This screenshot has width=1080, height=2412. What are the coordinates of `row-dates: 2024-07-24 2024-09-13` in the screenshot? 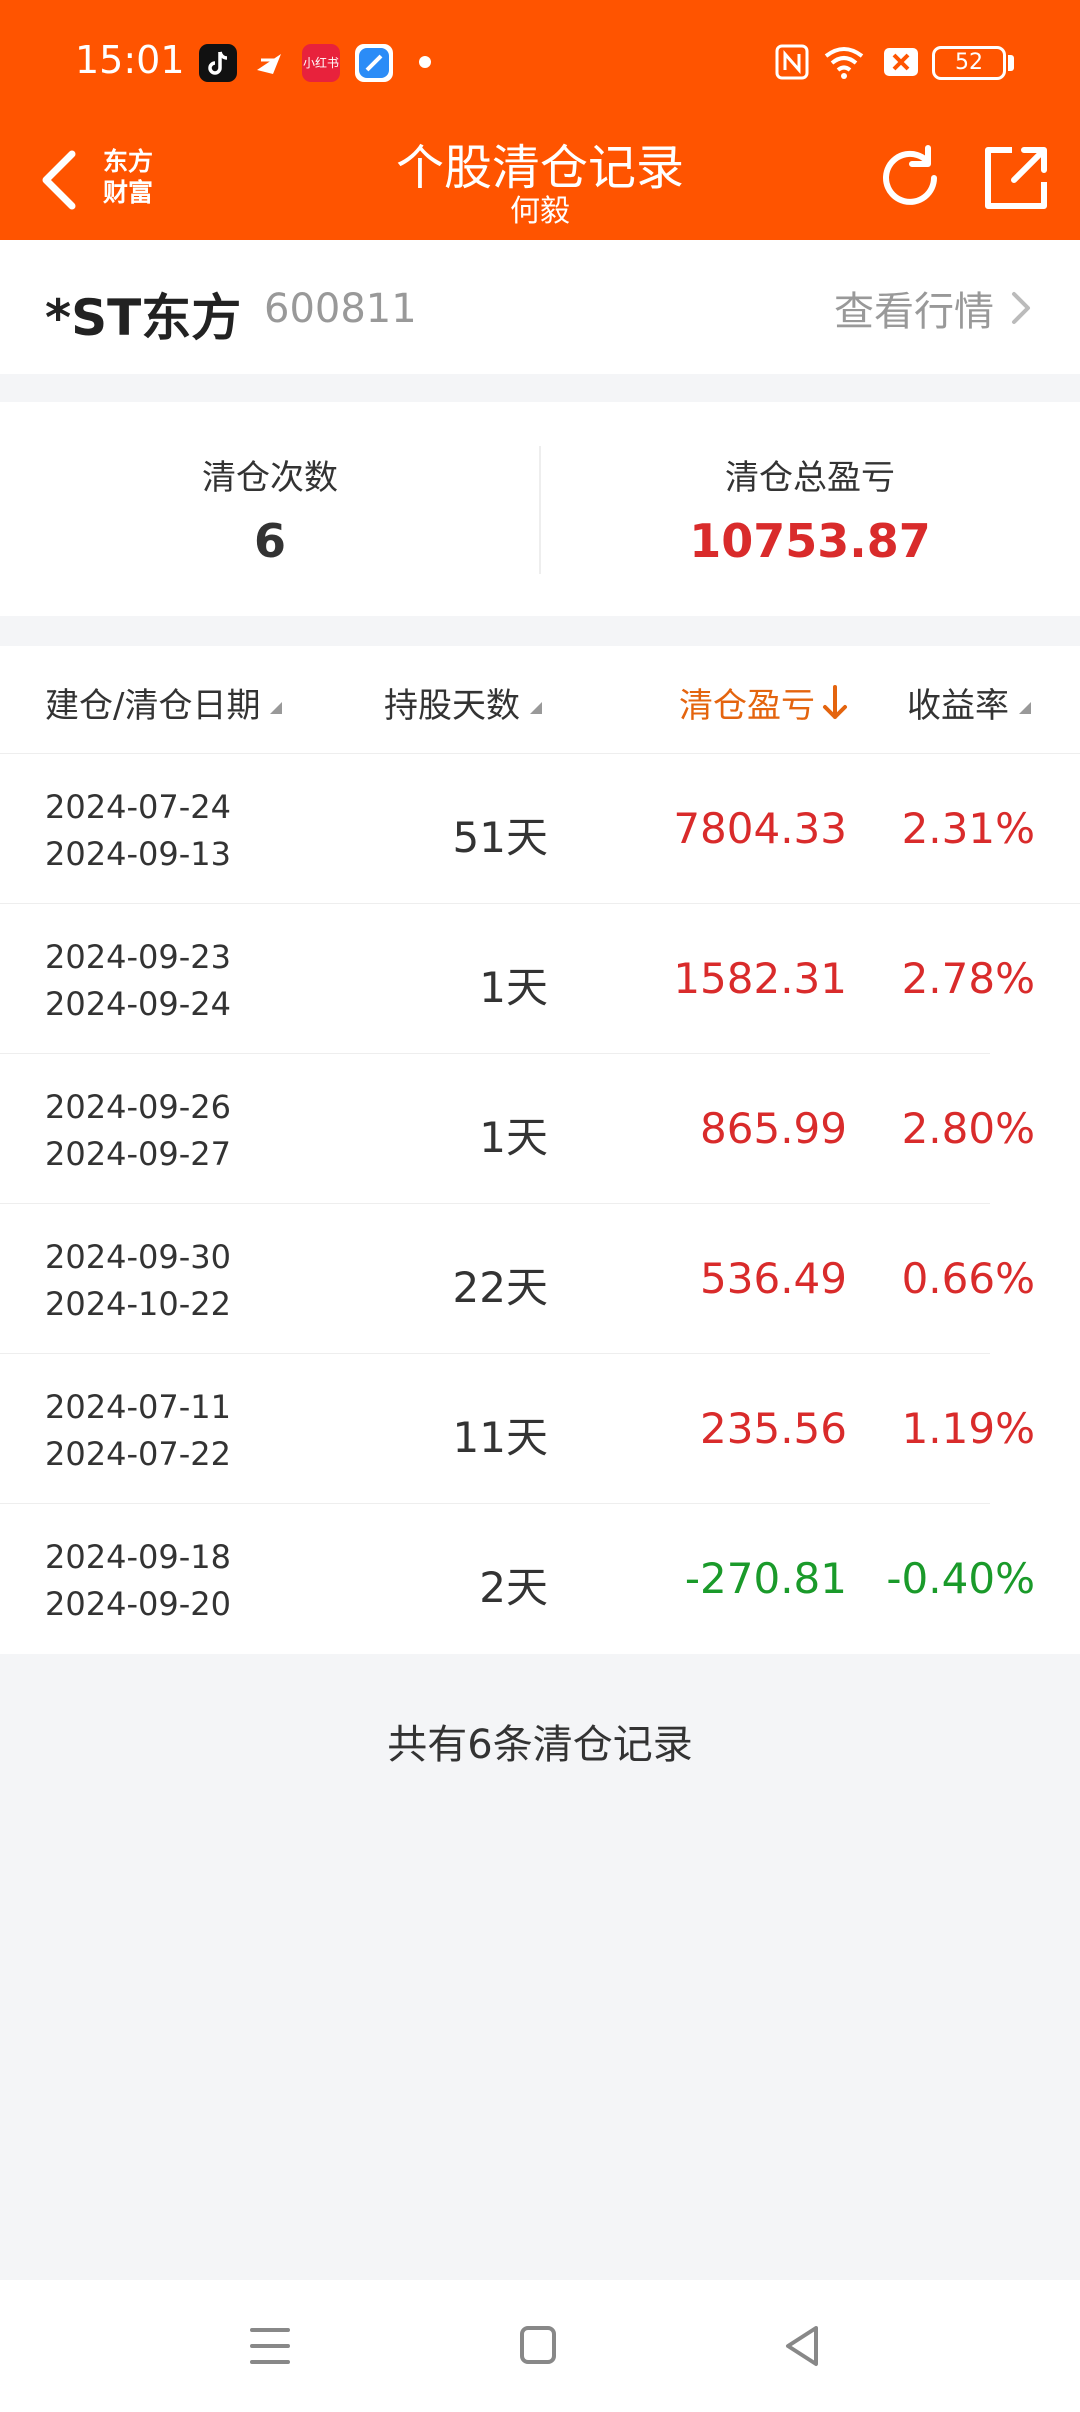 It's located at (138, 831).